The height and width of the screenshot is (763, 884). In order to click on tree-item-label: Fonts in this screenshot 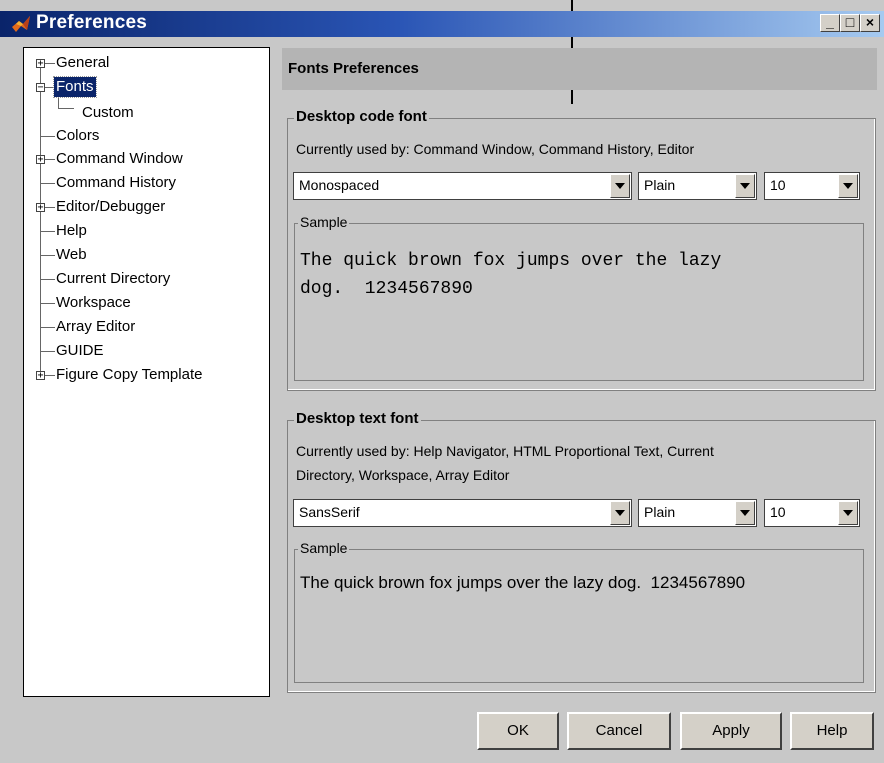, I will do `click(75, 87)`.